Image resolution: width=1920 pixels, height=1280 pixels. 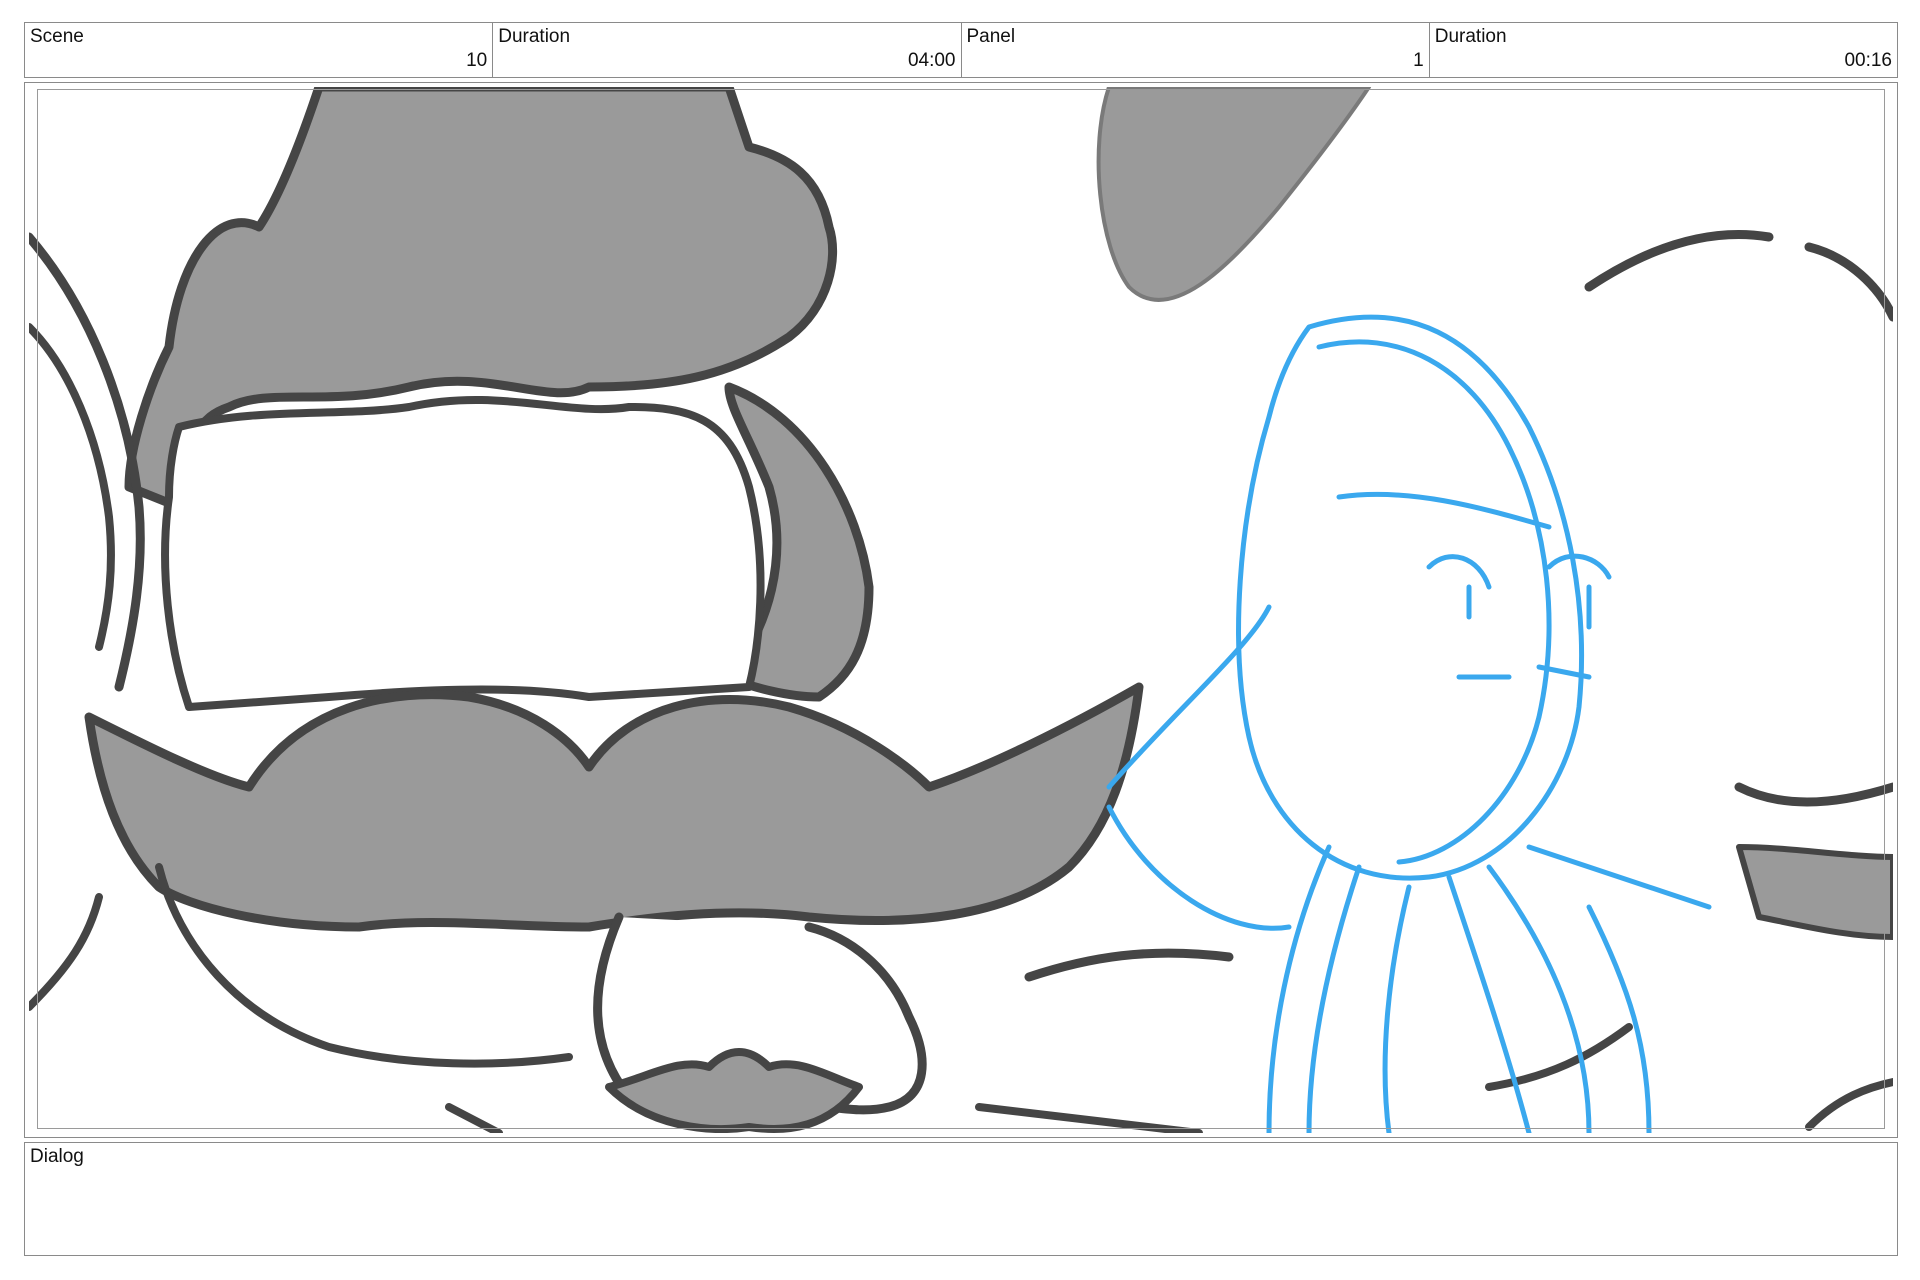 What do you see at coordinates (727, 50) in the screenshot?
I see `scene-duration-cell: Duration 04:00` at bounding box center [727, 50].